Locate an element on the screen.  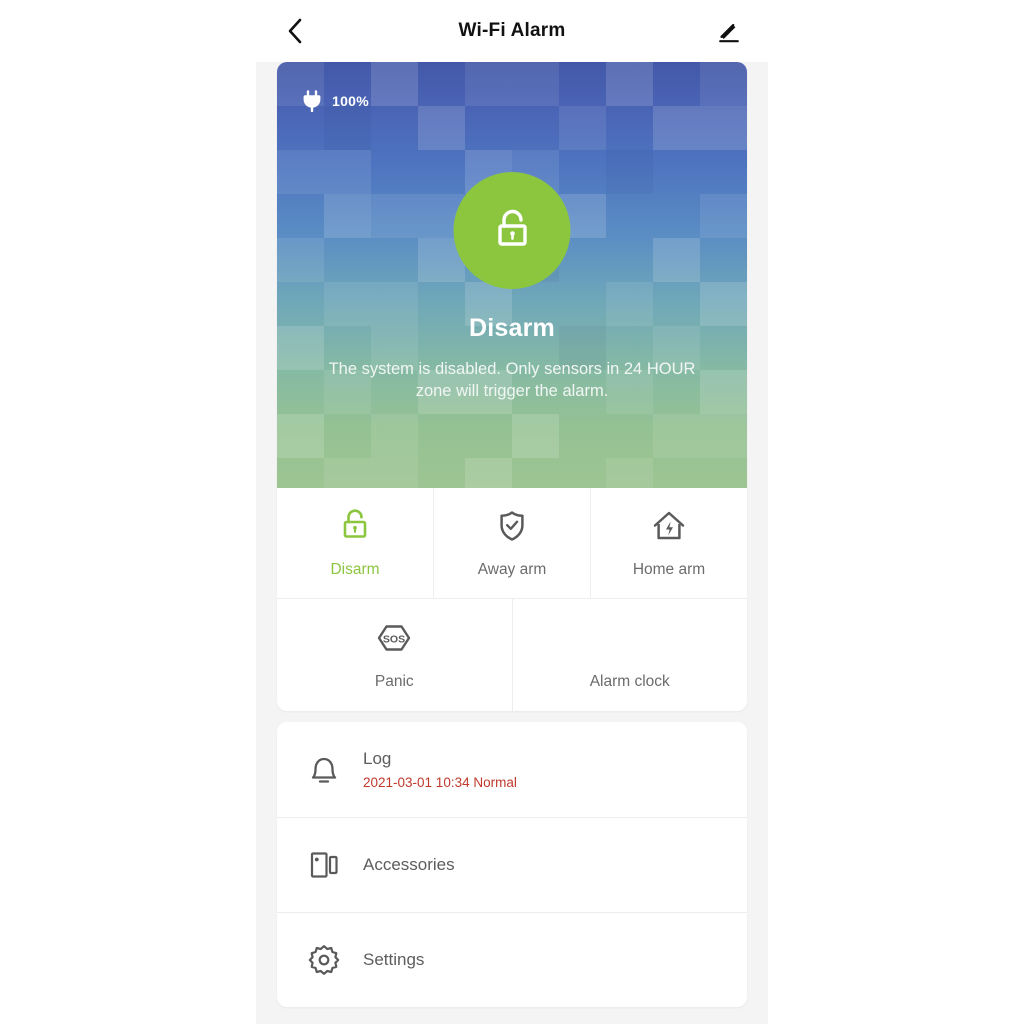
battery-percent: 100% is located at coordinates (351, 101).